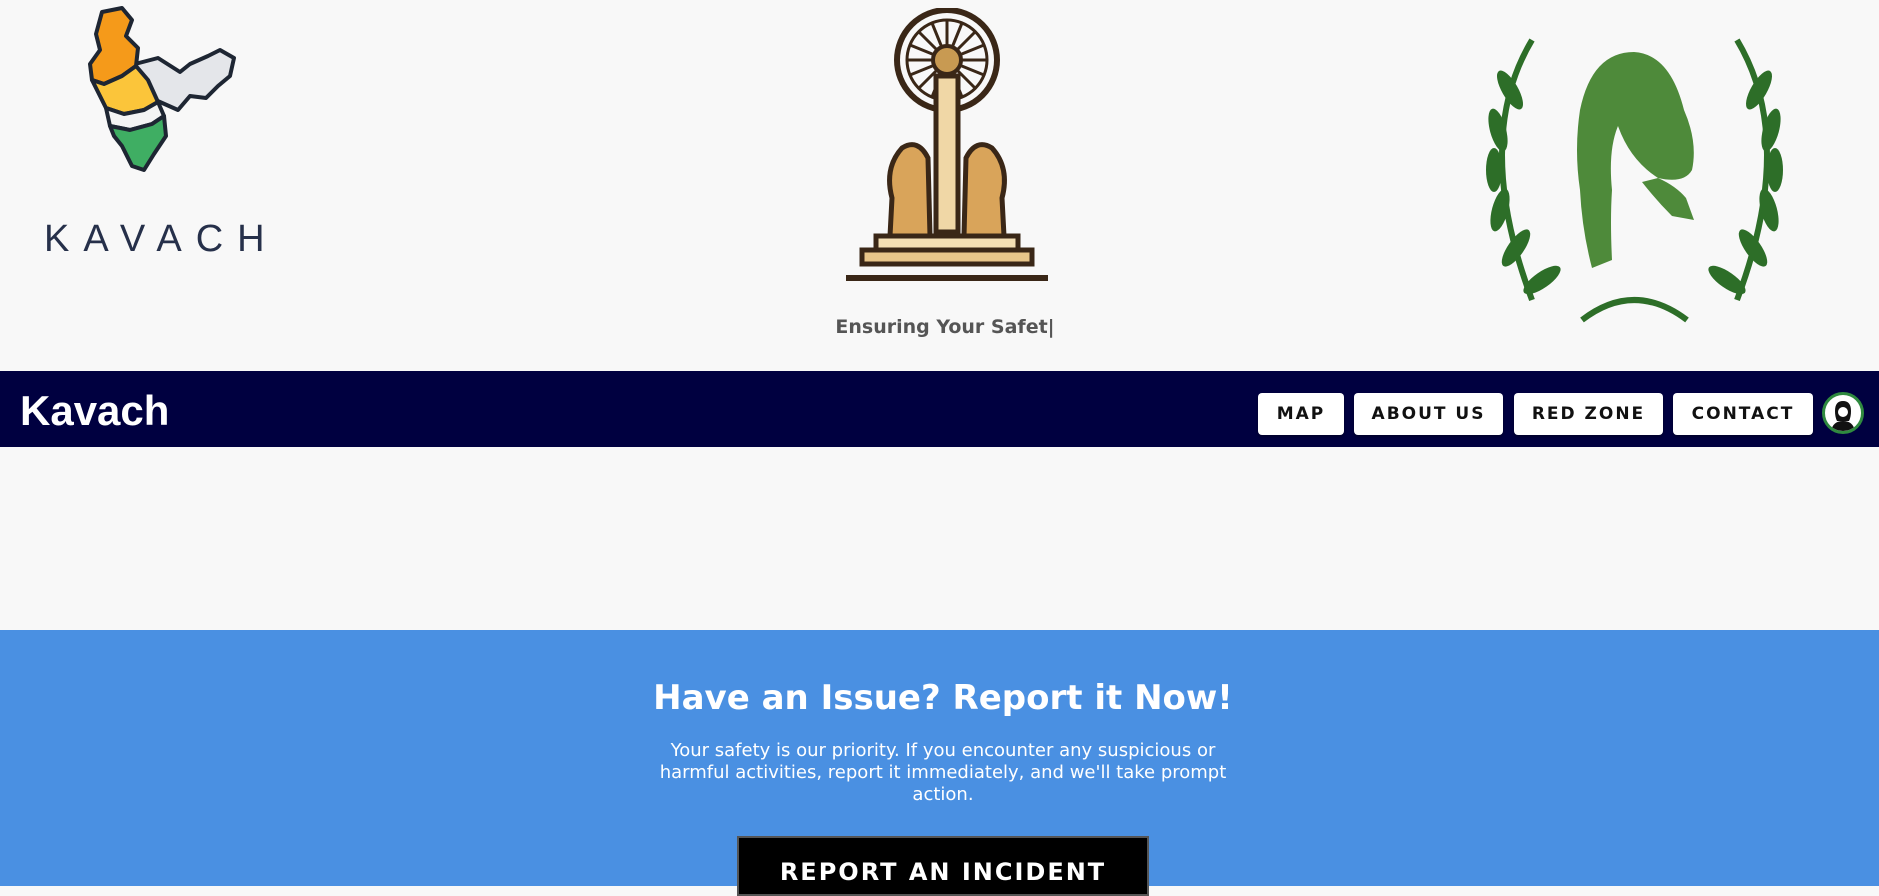 This screenshot has width=1879, height=896. What do you see at coordinates (943, 866) in the screenshot?
I see `report-incident-button: REPORT AN INCIDENT` at bounding box center [943, 866].